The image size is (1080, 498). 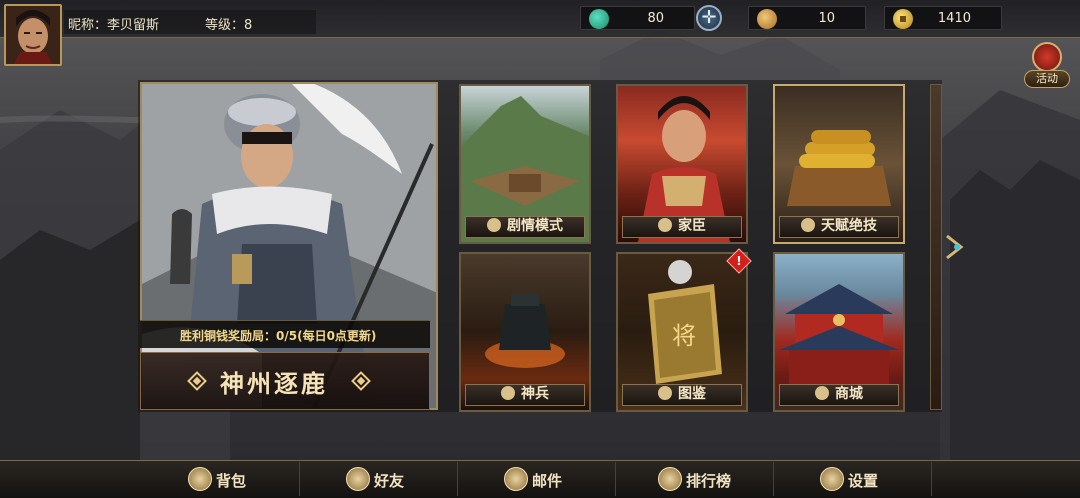 I want to click on ingot-resource: 10, so click(x=807, y=18).